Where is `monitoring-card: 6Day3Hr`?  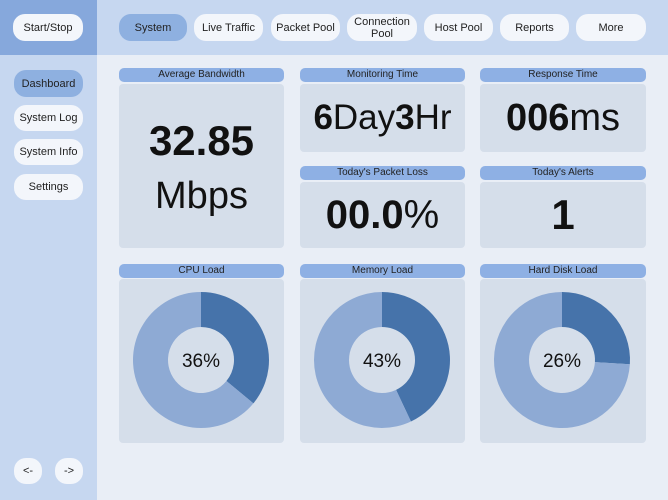
monitoring-card: 6Day3Hr is located at coordinates (382, 118).